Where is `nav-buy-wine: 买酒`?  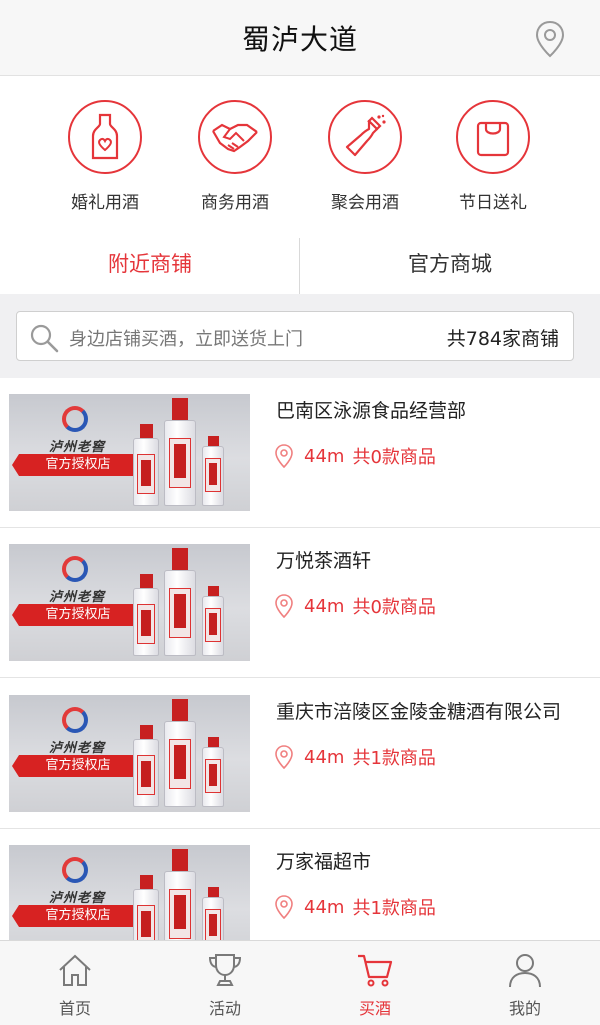 nav-buy-wine: 买酒 is located at coordinates (375, 983).